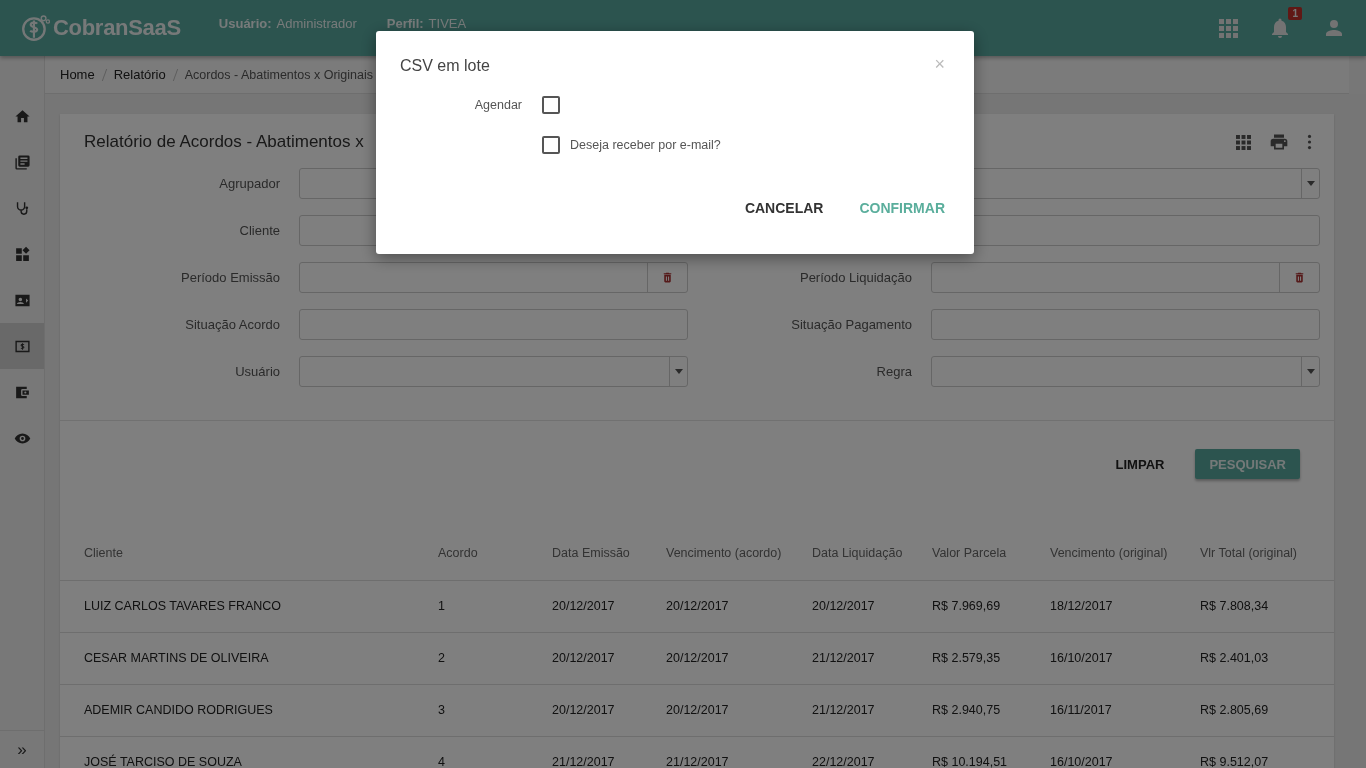 The image size is (1366, 768). What do you see at coordinates (224, 142) in the screenshot?
I see `report-title: Relatório de Acordos - Abatimentos x` at bounding box center [224, 142].